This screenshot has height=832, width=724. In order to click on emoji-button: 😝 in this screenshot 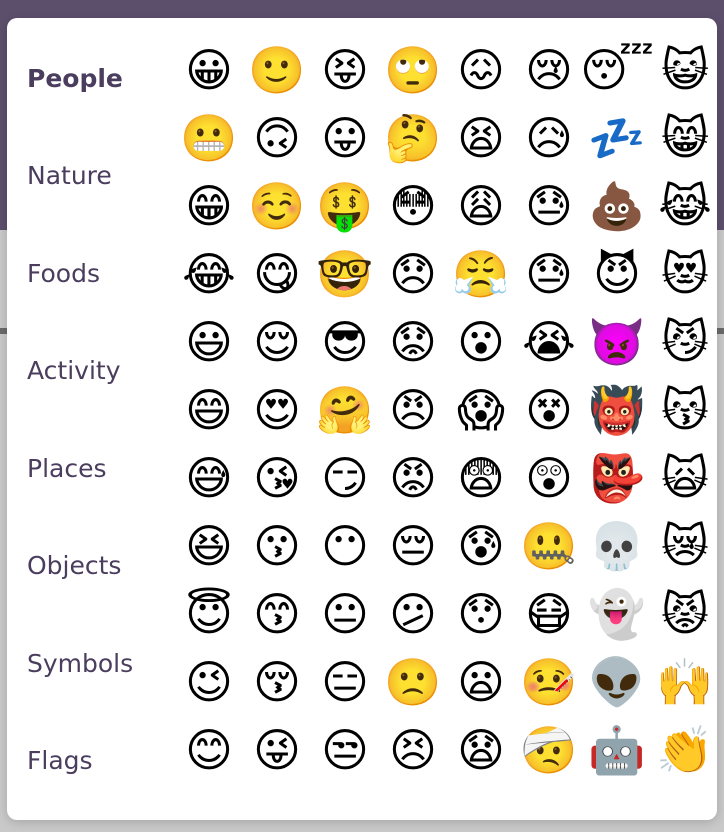, I will do `click(345, 70)`.